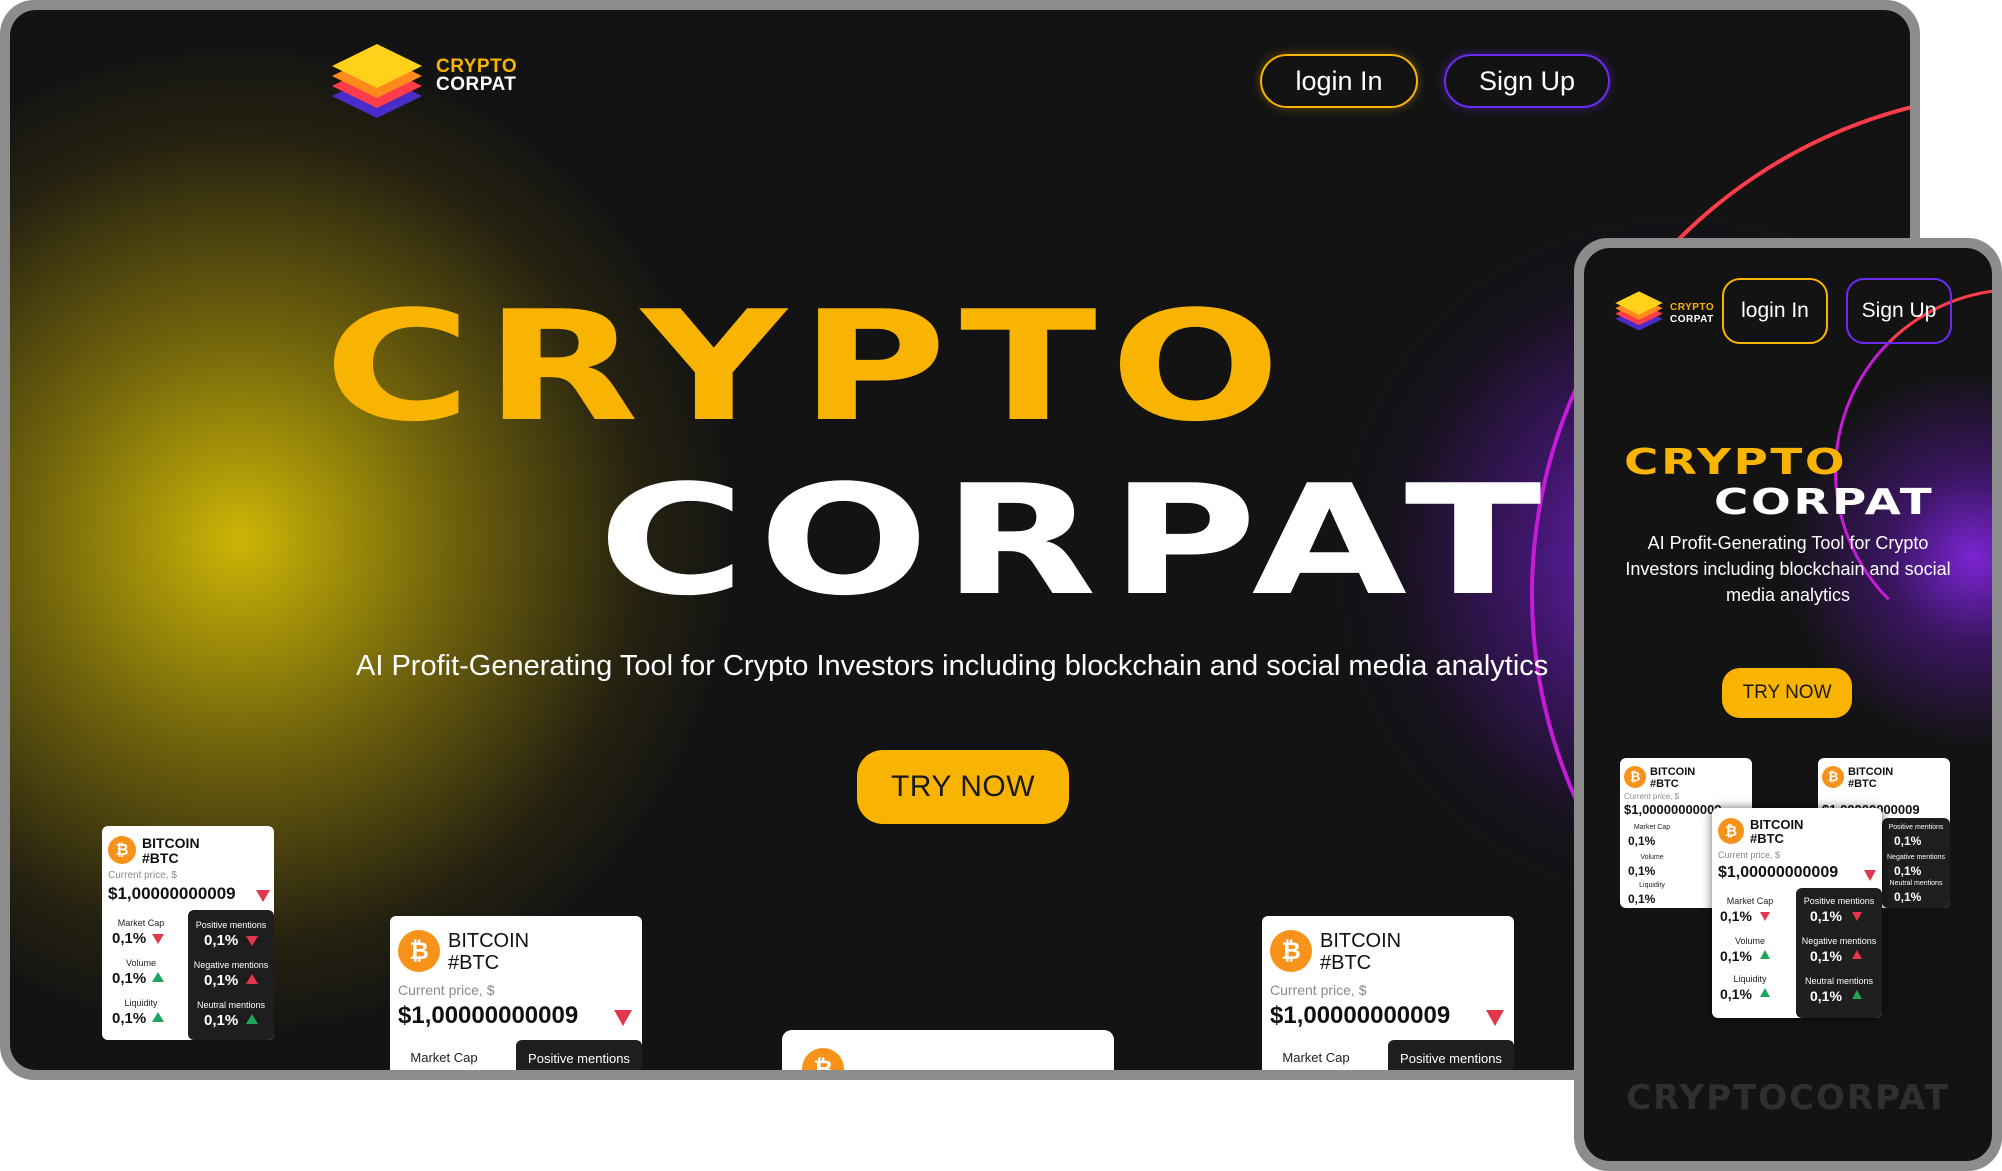  I want to click on coin-card: ₿, so click(948, 1050).